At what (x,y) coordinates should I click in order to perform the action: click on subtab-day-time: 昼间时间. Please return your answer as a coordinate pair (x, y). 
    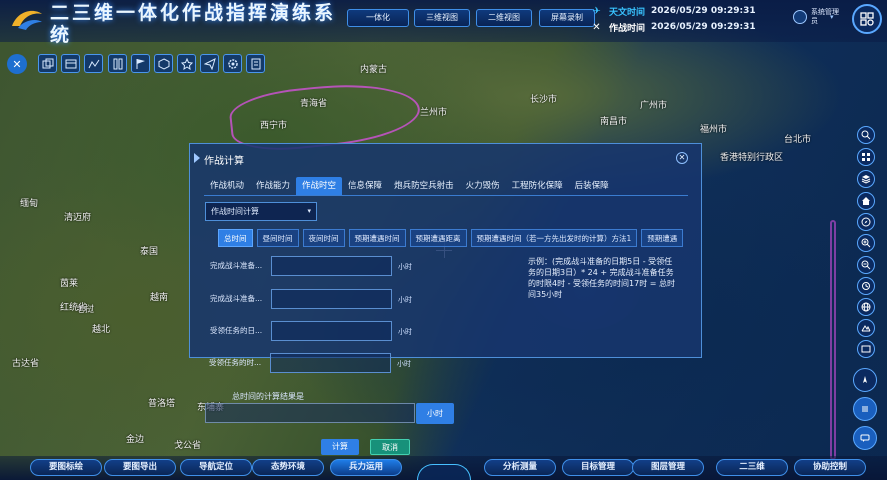
    Looking at the image, I should click on (277, 238).